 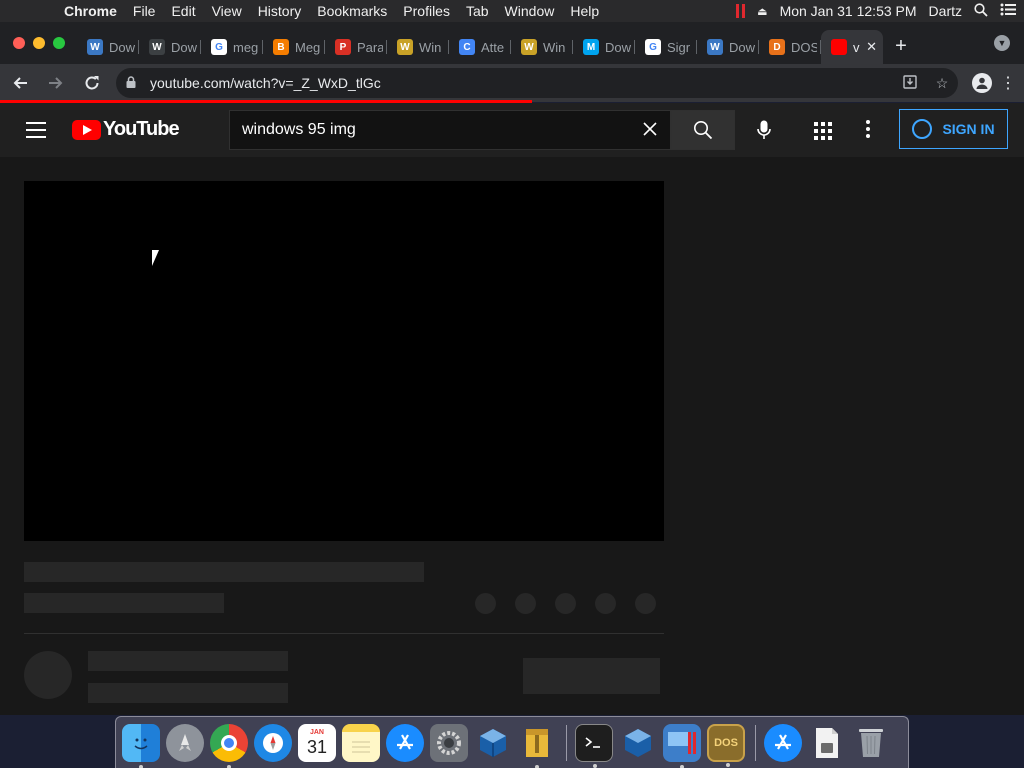 I want to click on skeleton-subscribe, so click(x=591, y=676).